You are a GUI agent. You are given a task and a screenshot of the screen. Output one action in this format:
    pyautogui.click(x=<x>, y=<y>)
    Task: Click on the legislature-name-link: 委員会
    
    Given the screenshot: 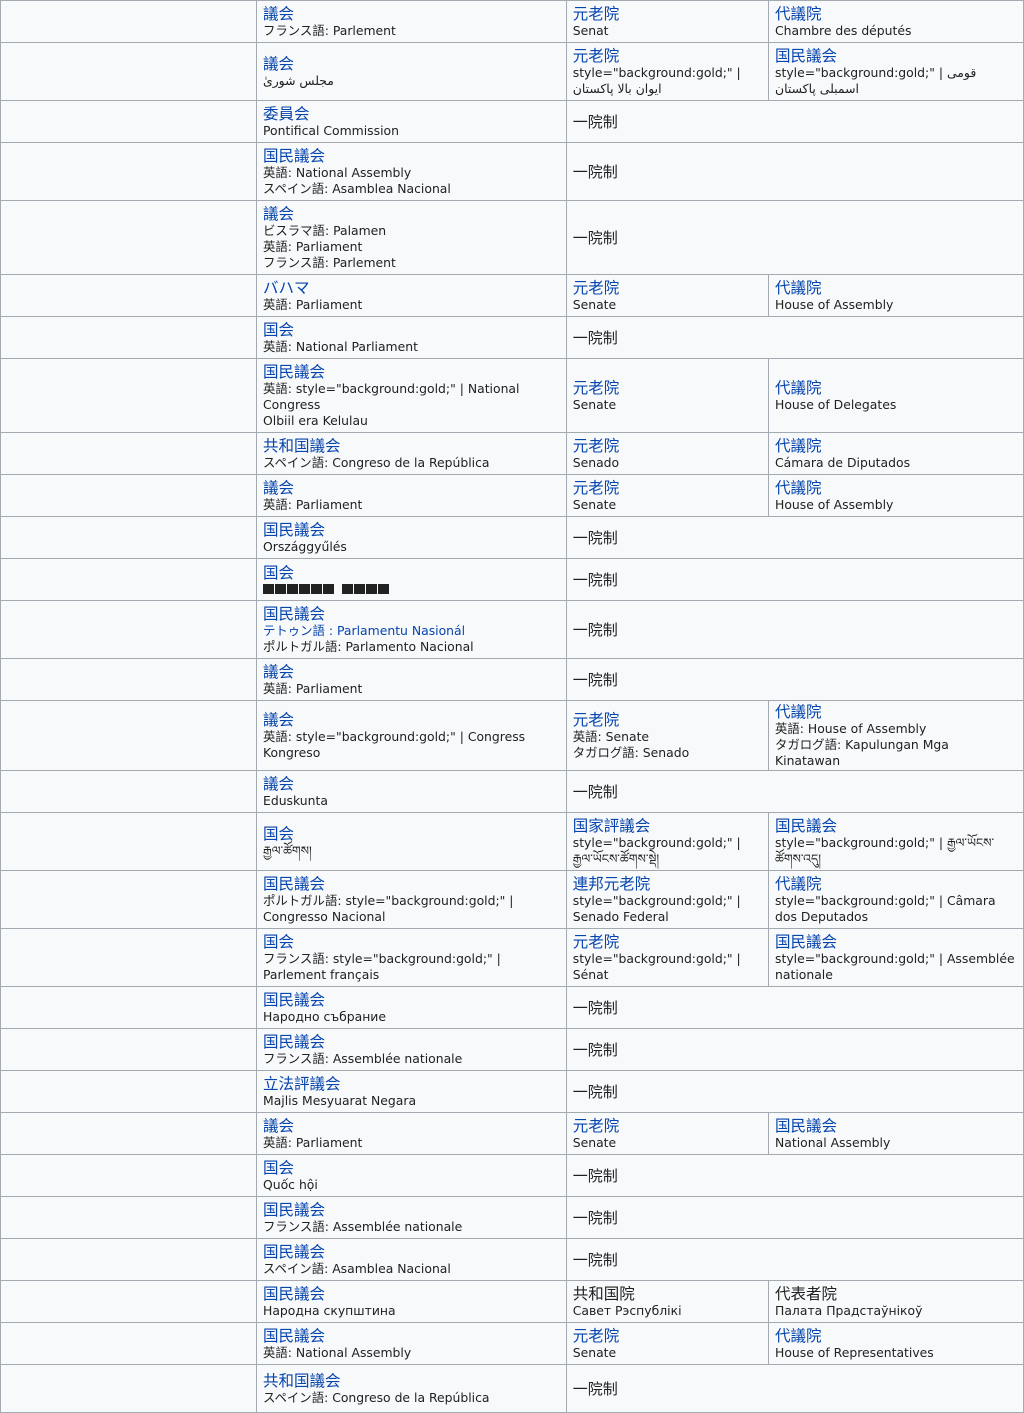 What is the action you would take?
    pyautogui.click(x=411, y=114)
    